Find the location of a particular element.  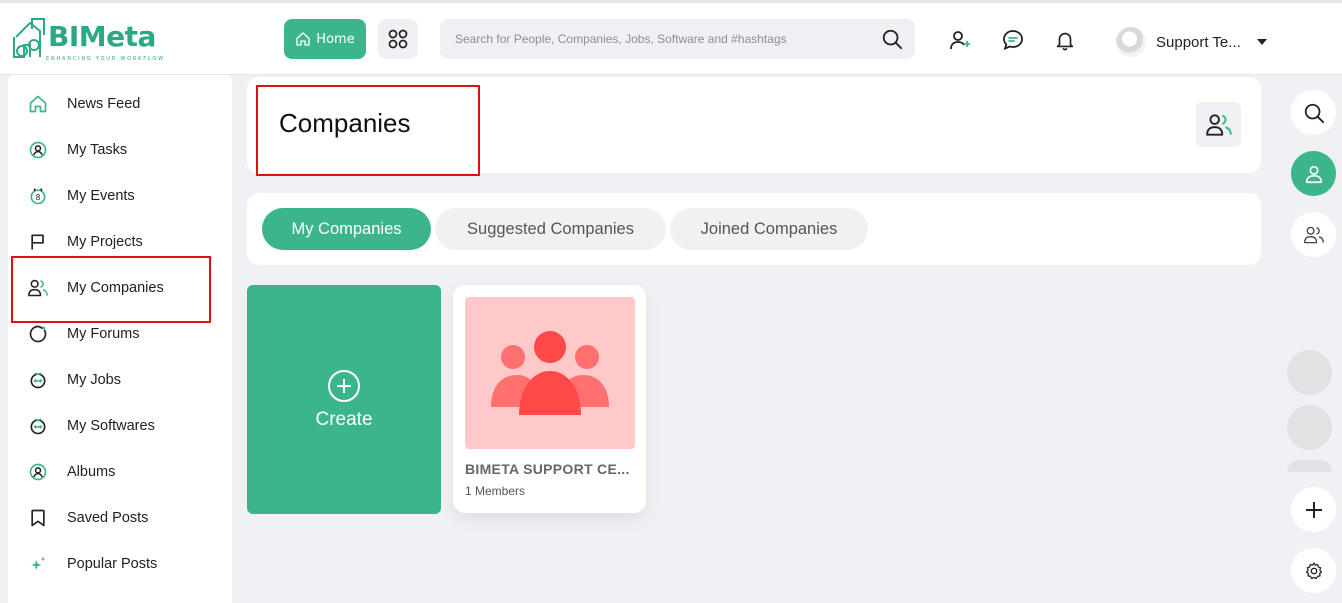

sidebar-item-saved-posts: Saved Posts is located at coordinates (118, 518).